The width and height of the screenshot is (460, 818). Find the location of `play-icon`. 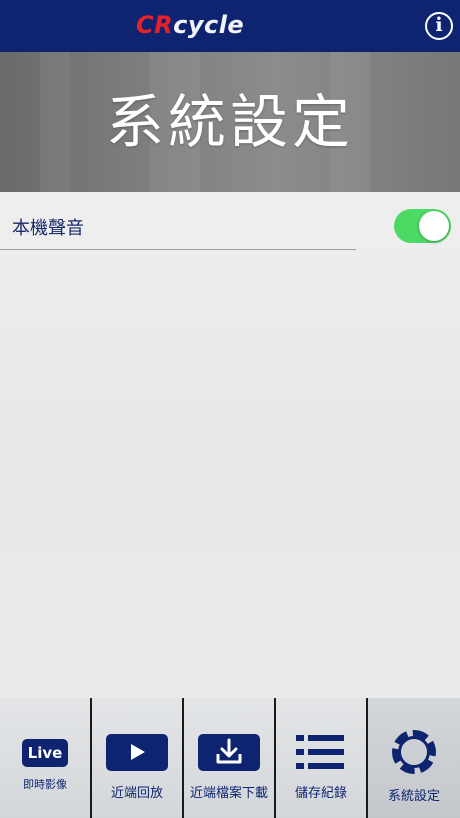

play-icon is located at coordinates (137, 752).